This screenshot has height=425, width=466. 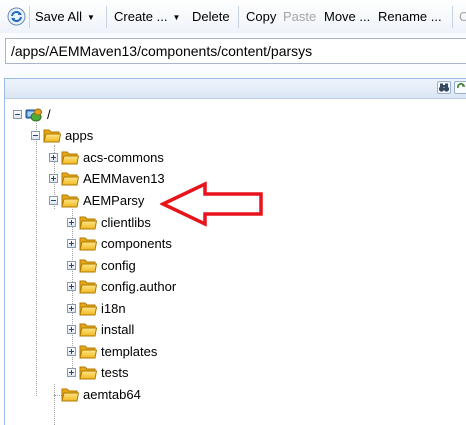 What do you see at coordinates (261, 17) in the screenshot?
I see `copy-button: Copy` at bounding box center [261, 17].